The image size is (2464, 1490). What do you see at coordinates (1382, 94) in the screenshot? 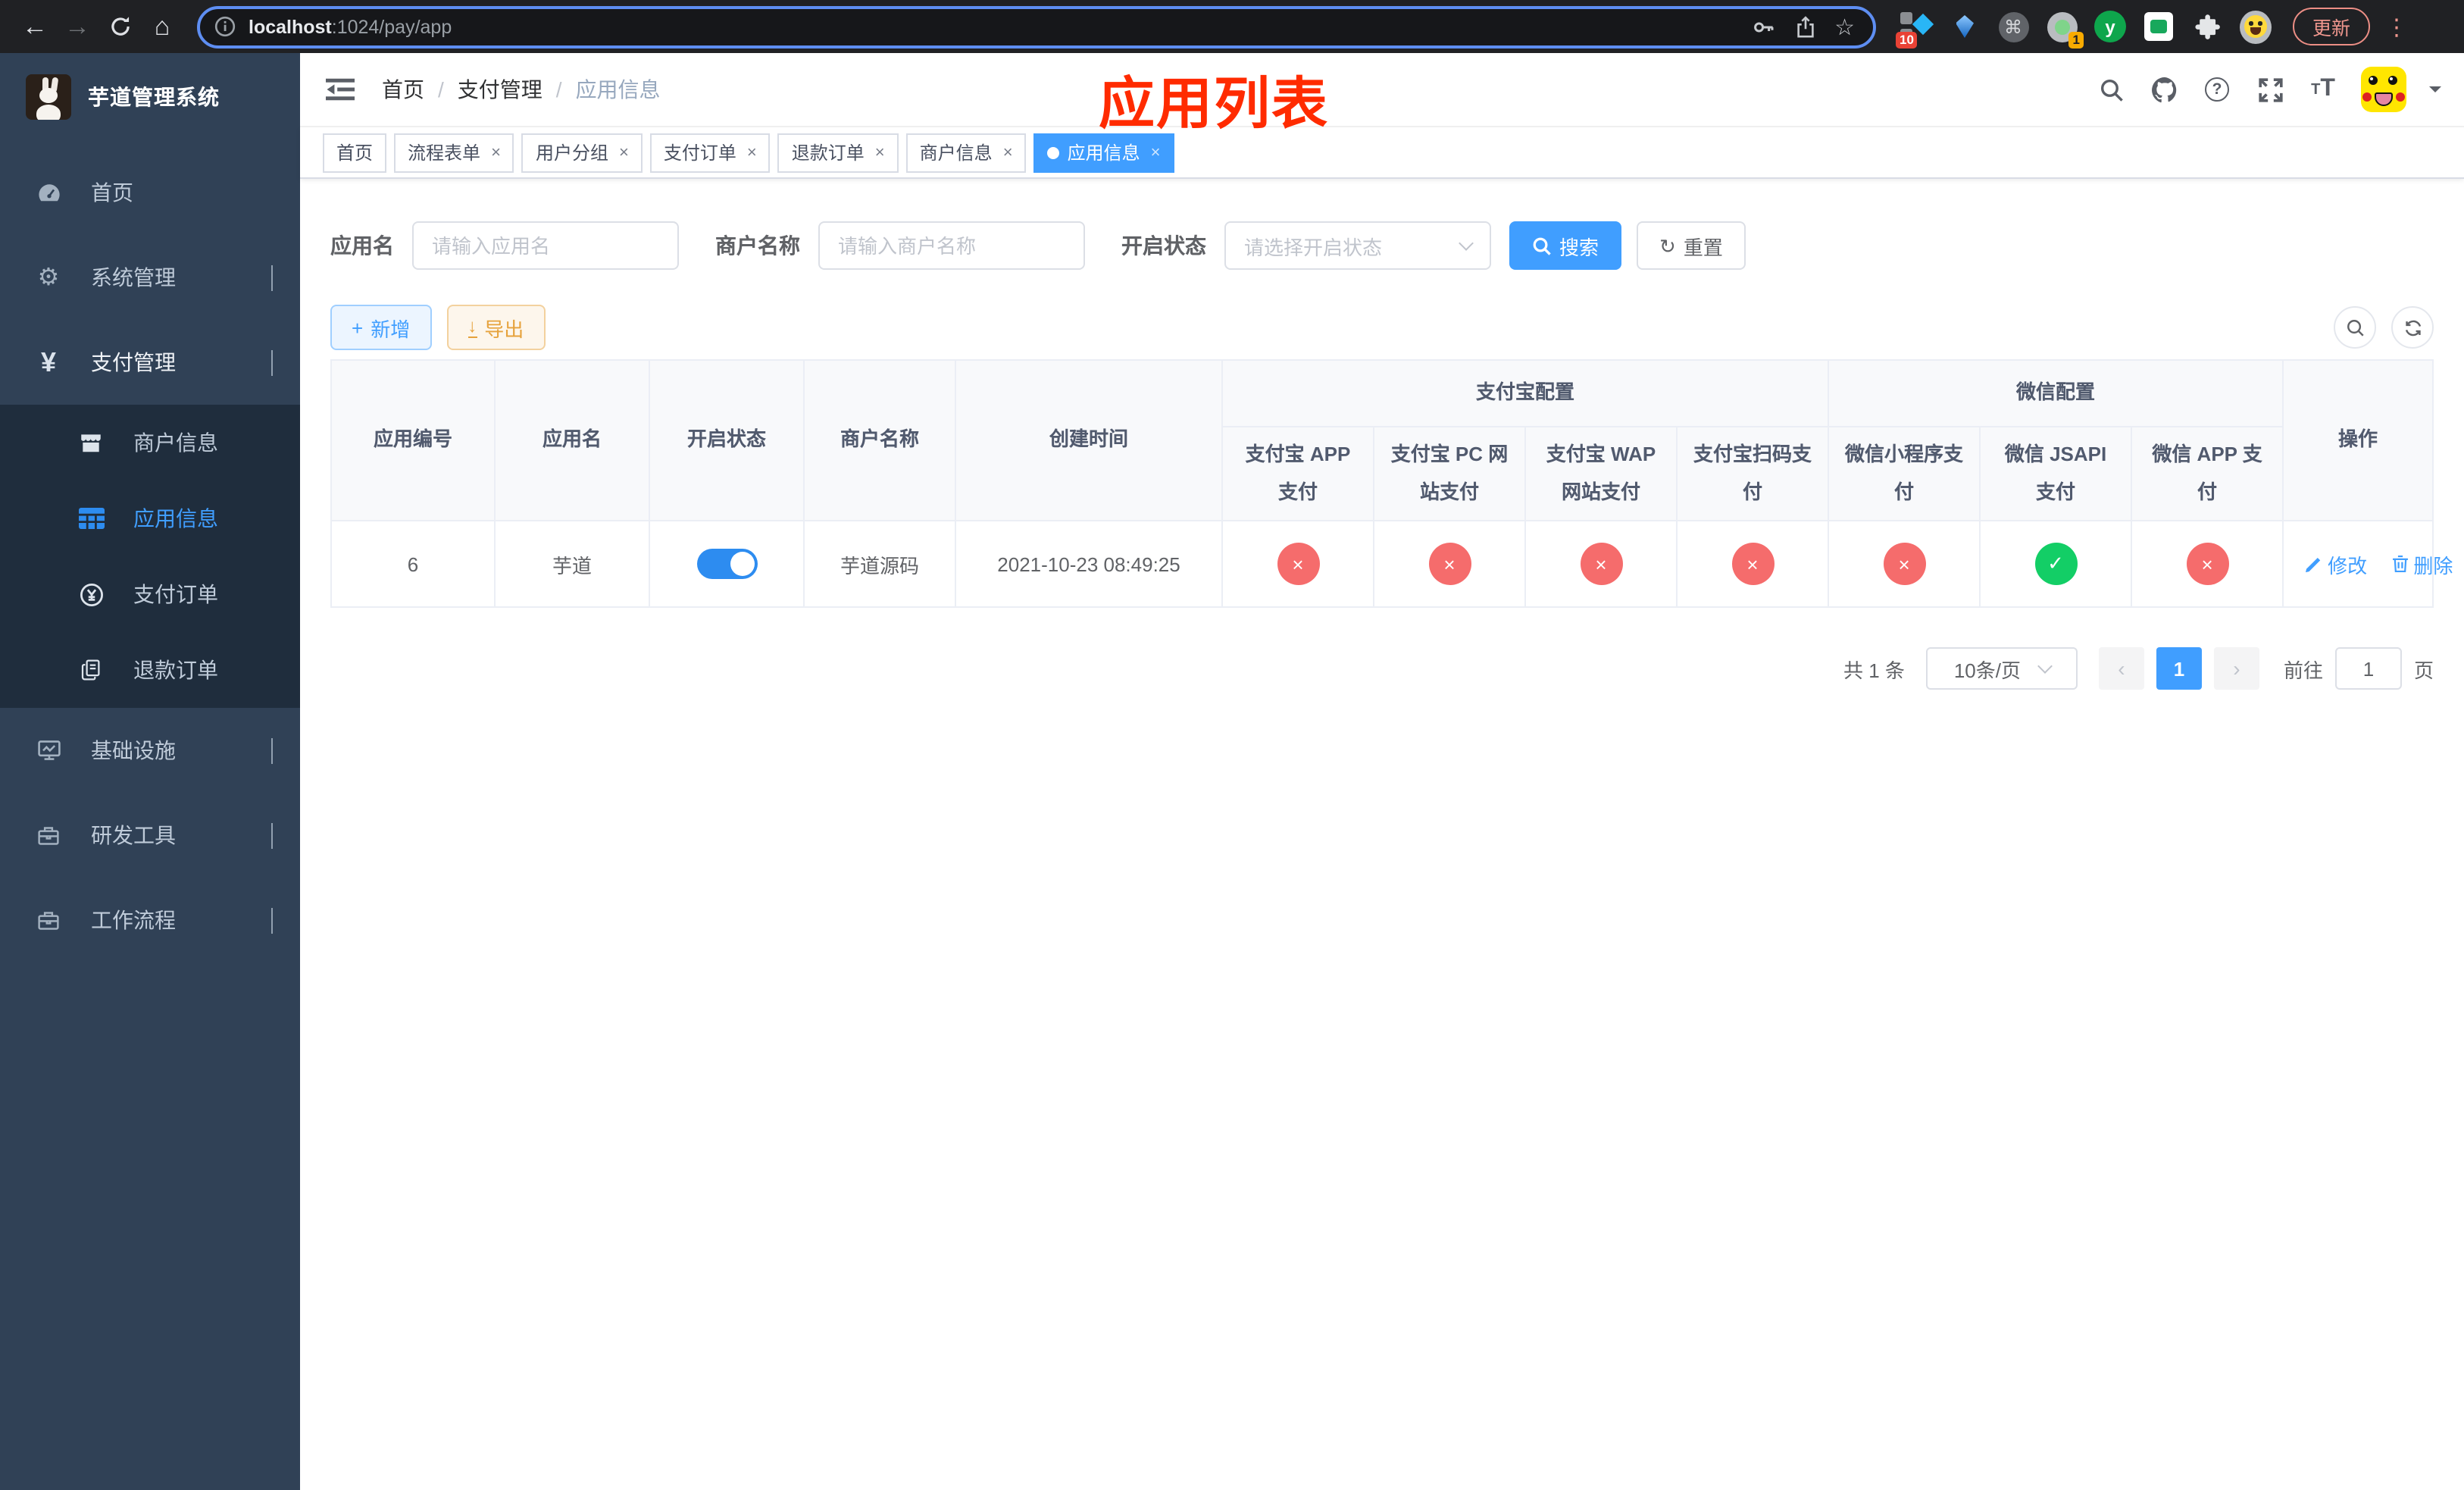
I see `navbar: 首页 / 支付管理 / 应用信息 应用列表 ? T T` at bounding box center [1382, 94].